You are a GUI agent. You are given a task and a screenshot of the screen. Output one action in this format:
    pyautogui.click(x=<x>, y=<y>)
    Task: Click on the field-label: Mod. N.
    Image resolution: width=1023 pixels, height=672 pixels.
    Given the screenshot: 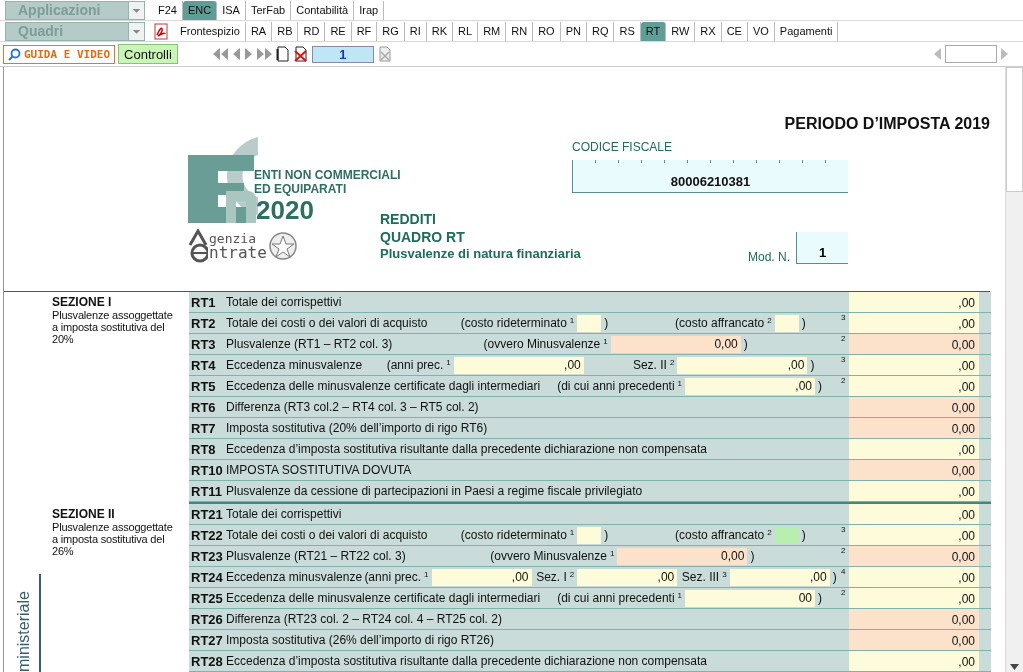 What is the action you would take?
    pyautogui.click(x=769, y=257)
    